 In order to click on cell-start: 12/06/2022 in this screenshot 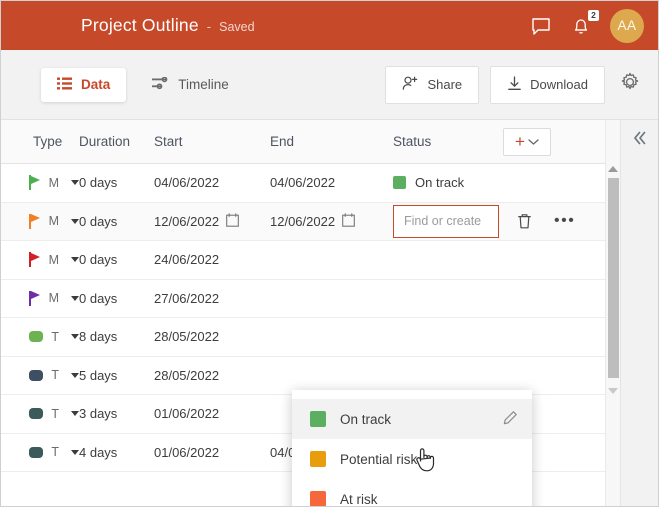, I will do `click(212, 221)`.